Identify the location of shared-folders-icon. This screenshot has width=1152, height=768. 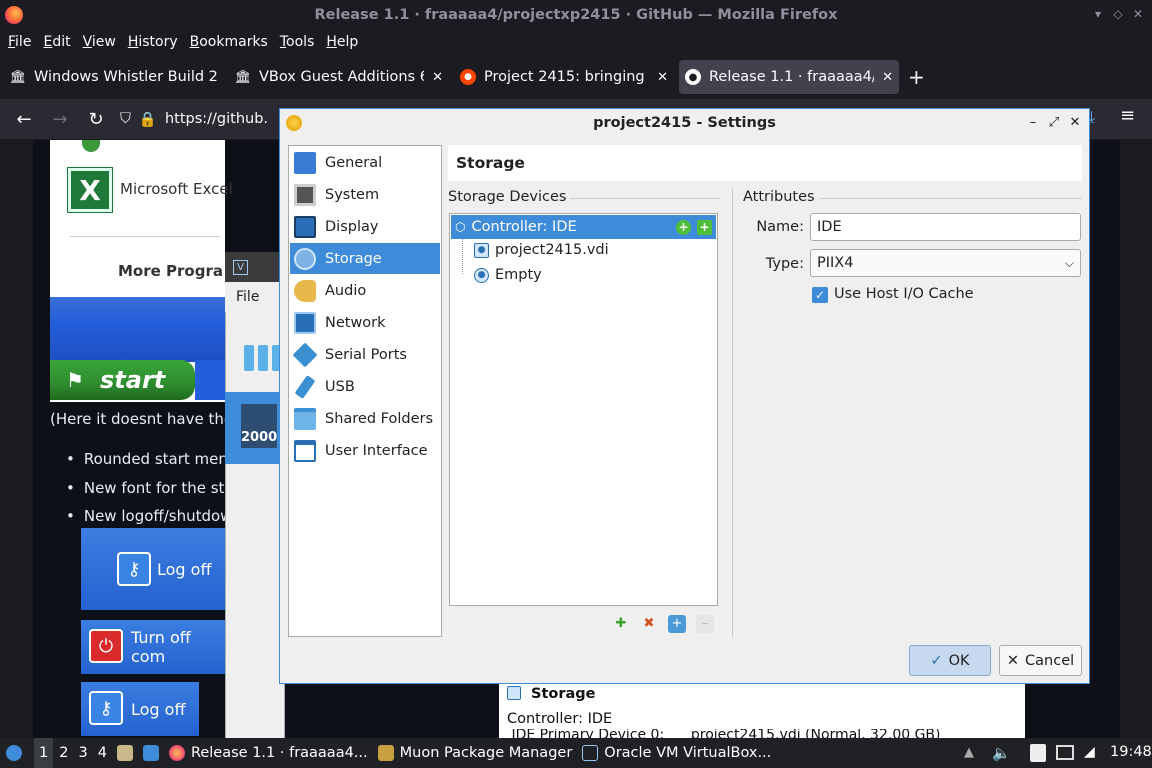
(305, 418).